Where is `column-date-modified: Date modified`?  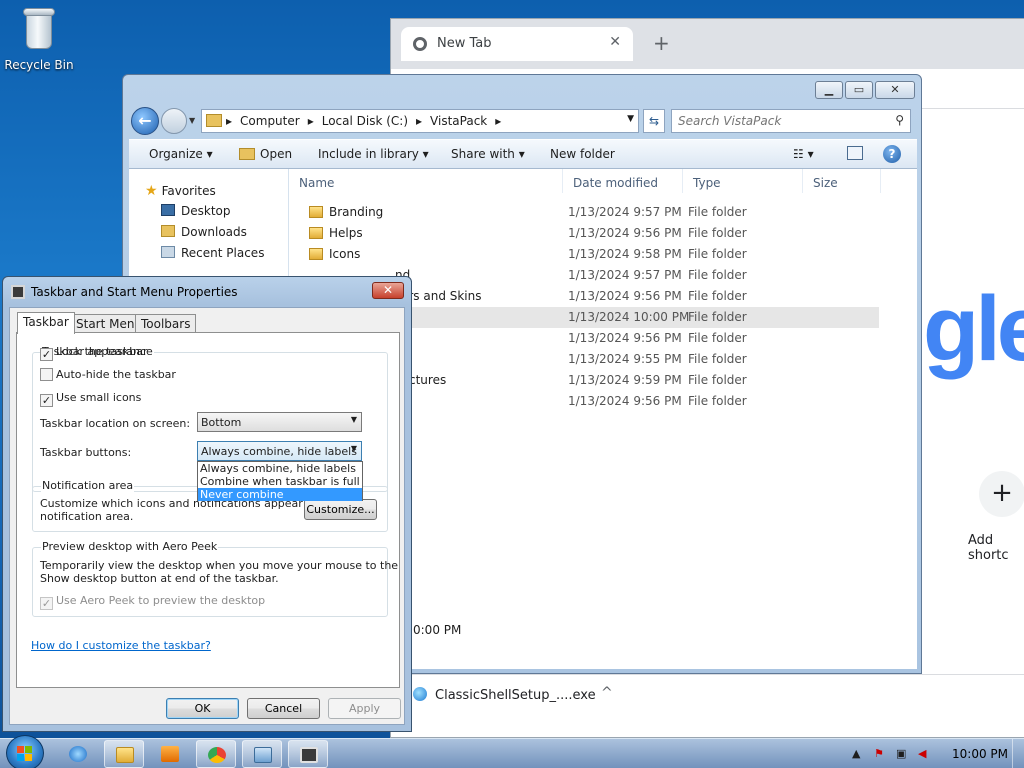
column-date-modified: Date modified is located at coordinates (623, 181).